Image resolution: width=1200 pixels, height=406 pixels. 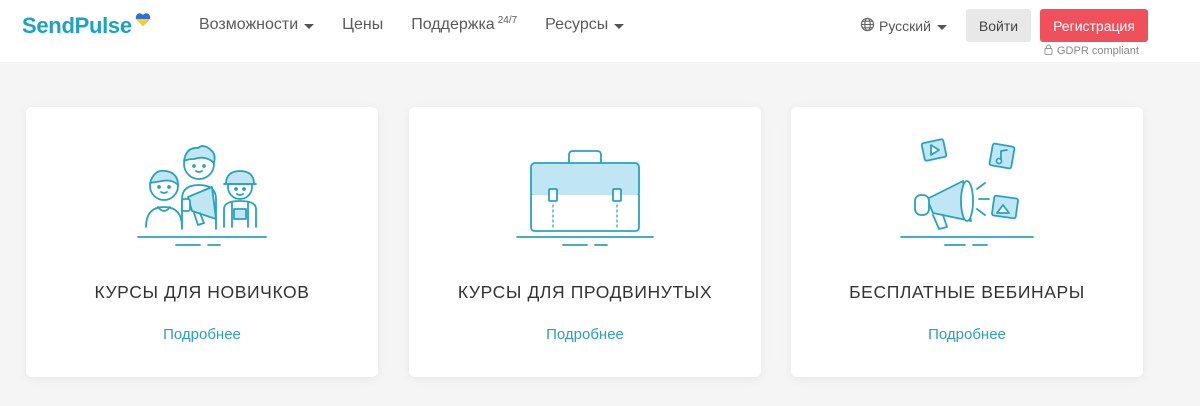 I want to click on megaphone-media-icon, so click(x=967, y=189).